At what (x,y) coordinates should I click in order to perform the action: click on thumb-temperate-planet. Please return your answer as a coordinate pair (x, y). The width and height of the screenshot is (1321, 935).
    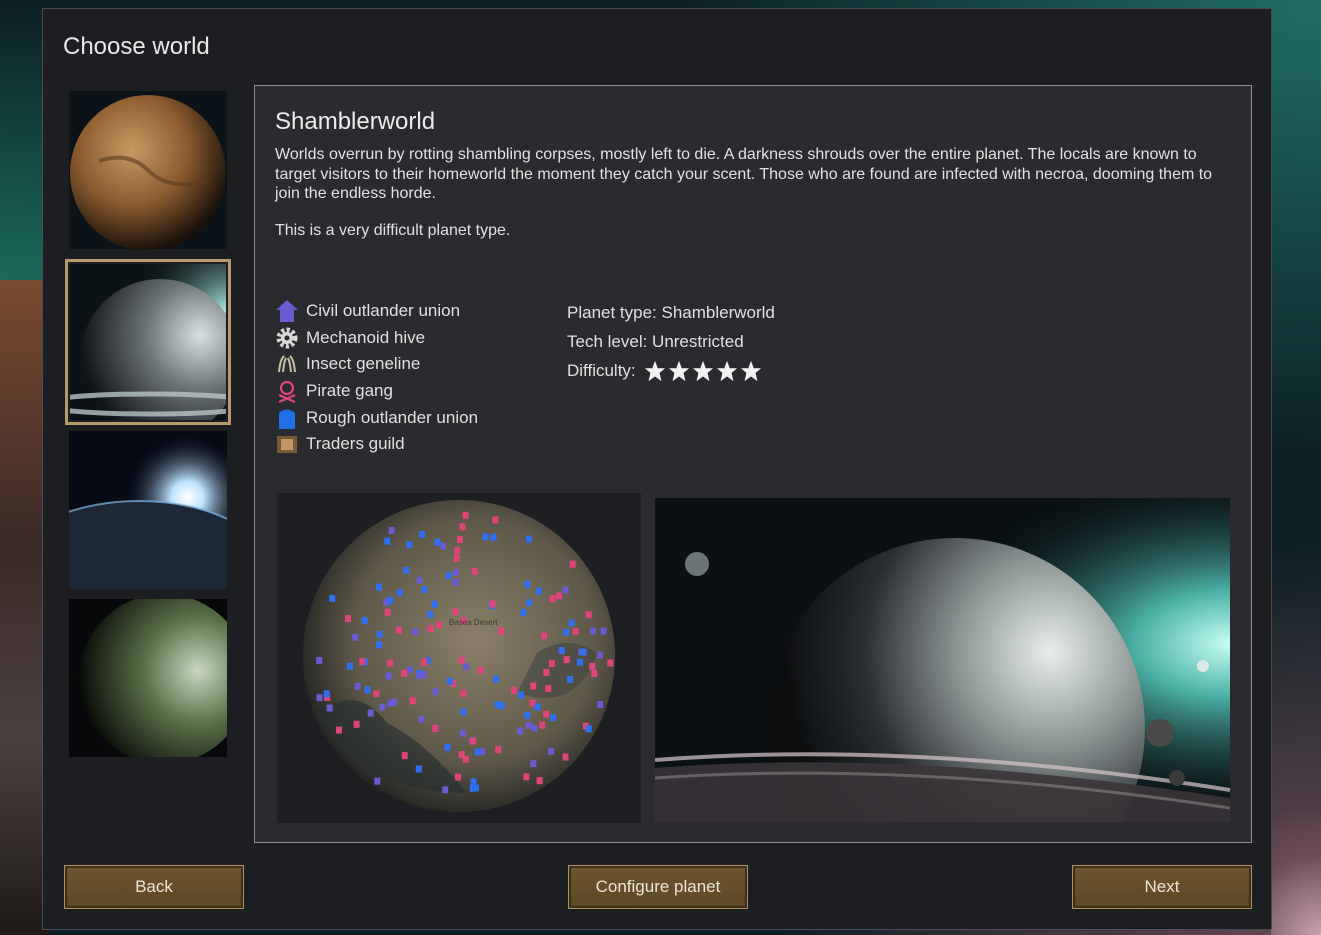
    Looking at the image, I should click on (148, 678).